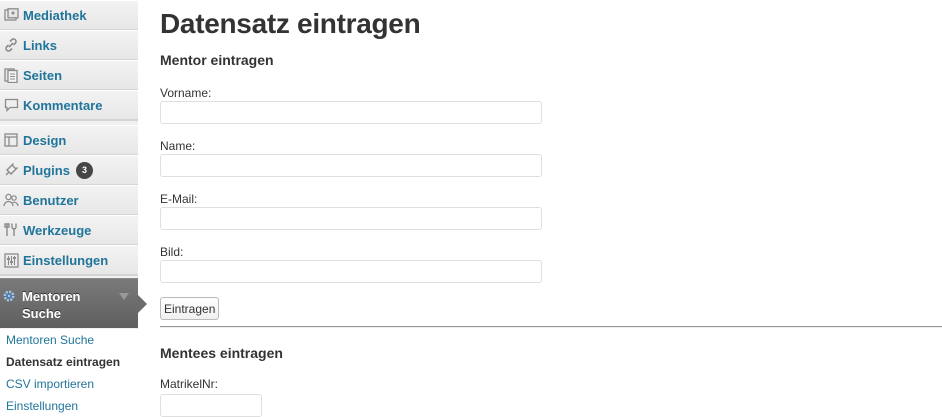 The width and height of the screenshot is (942, 417). I want to click on vorname-input, so click(351, 112).